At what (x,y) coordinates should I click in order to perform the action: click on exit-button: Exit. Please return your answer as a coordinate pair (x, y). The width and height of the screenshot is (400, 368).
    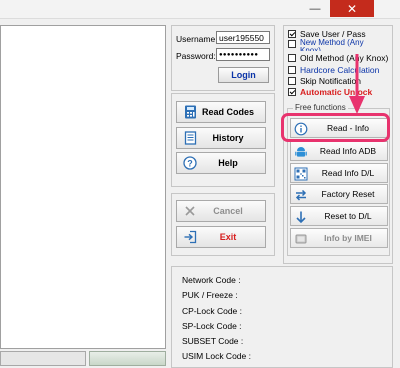
    Looking at the image, I should click on (221, 237).